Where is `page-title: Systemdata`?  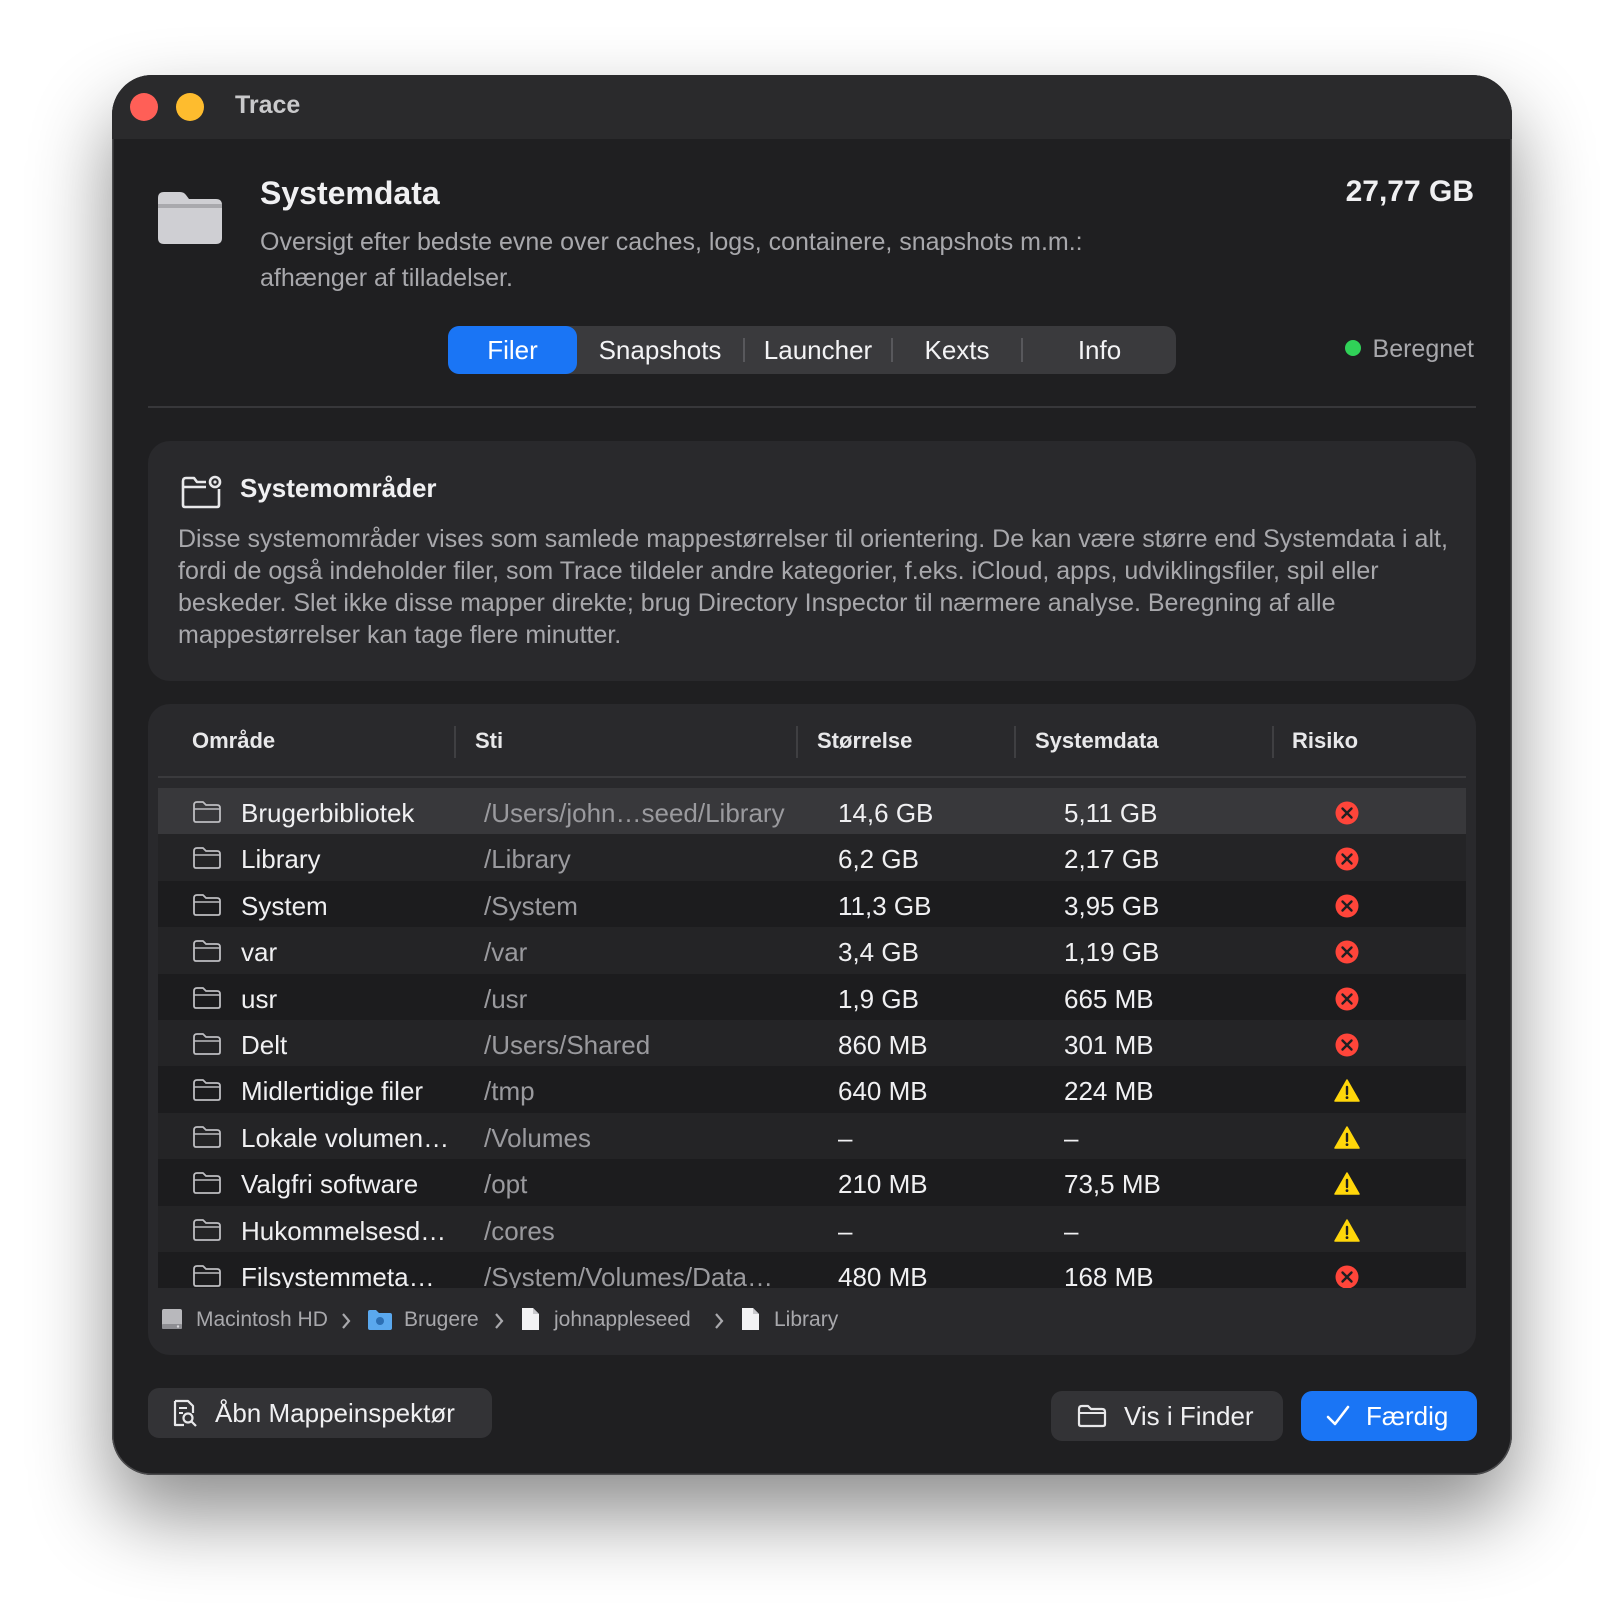
page-title: Systemdata is located at coordinates (350, 193).